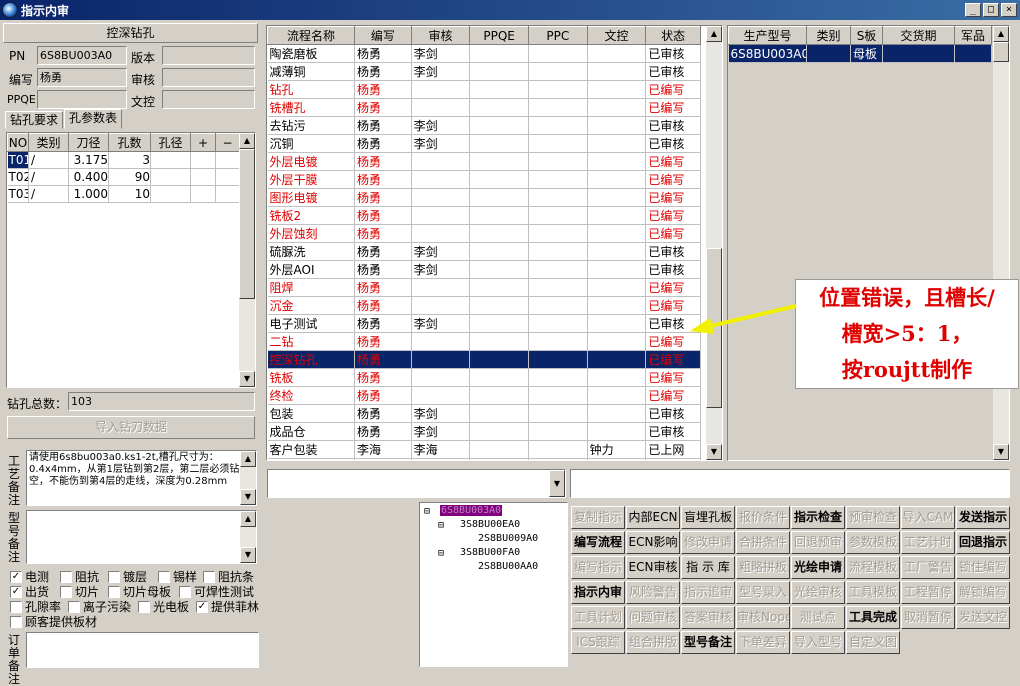 The image size is (1020, 686). I want to click on action-button: 粗略拼板, so click(763, 567).